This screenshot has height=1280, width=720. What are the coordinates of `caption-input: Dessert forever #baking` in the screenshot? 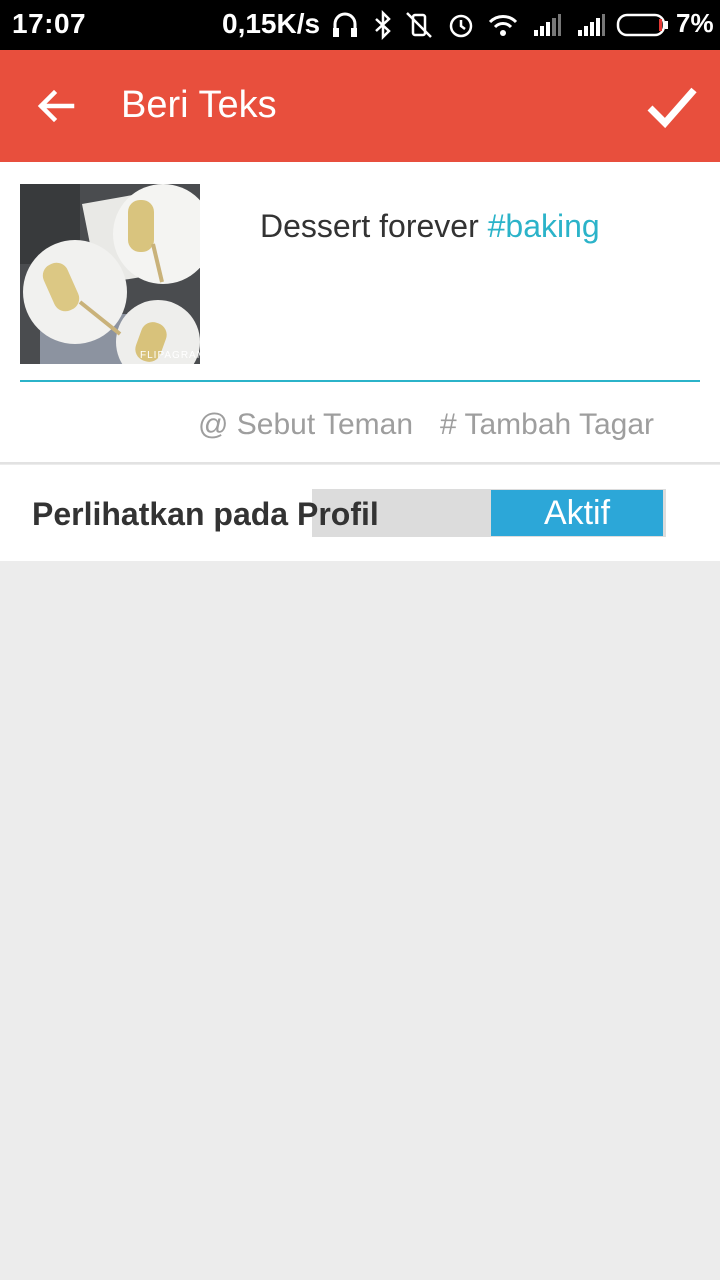 It's located at (430, 226).